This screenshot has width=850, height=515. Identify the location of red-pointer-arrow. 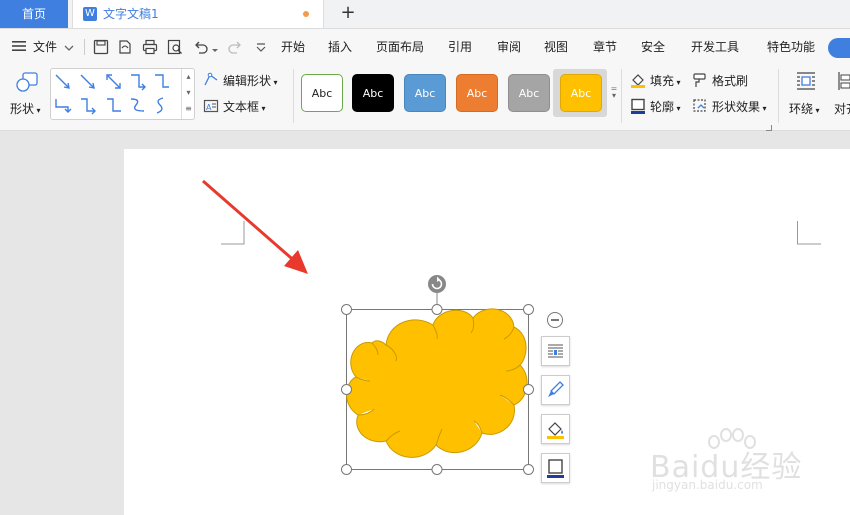
(256, 228).